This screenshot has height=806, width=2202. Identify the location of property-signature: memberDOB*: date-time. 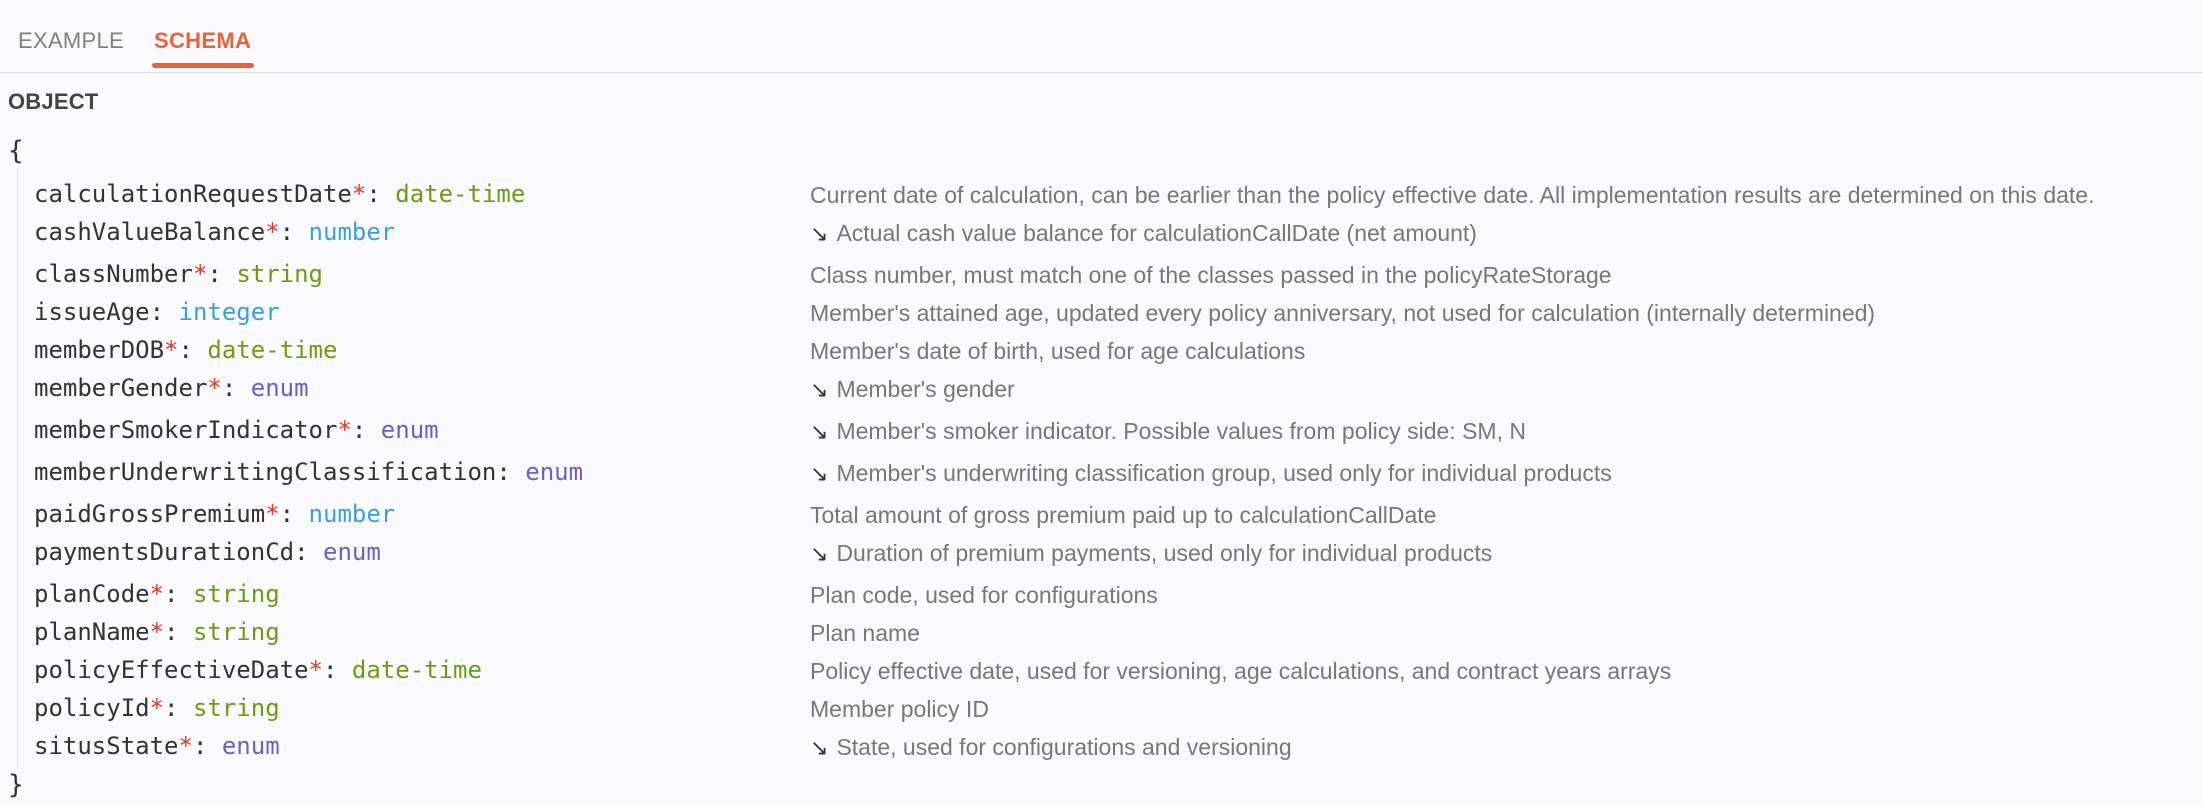
(185, 350).